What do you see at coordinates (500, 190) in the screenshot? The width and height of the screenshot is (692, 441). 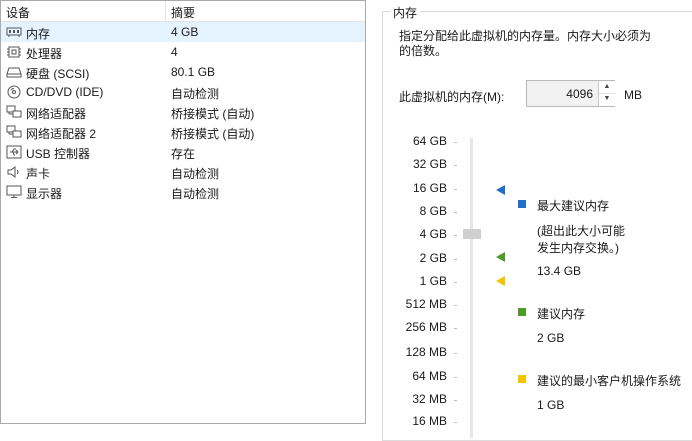 I see `max-recommended-marker` at bounding box center [500, 190].